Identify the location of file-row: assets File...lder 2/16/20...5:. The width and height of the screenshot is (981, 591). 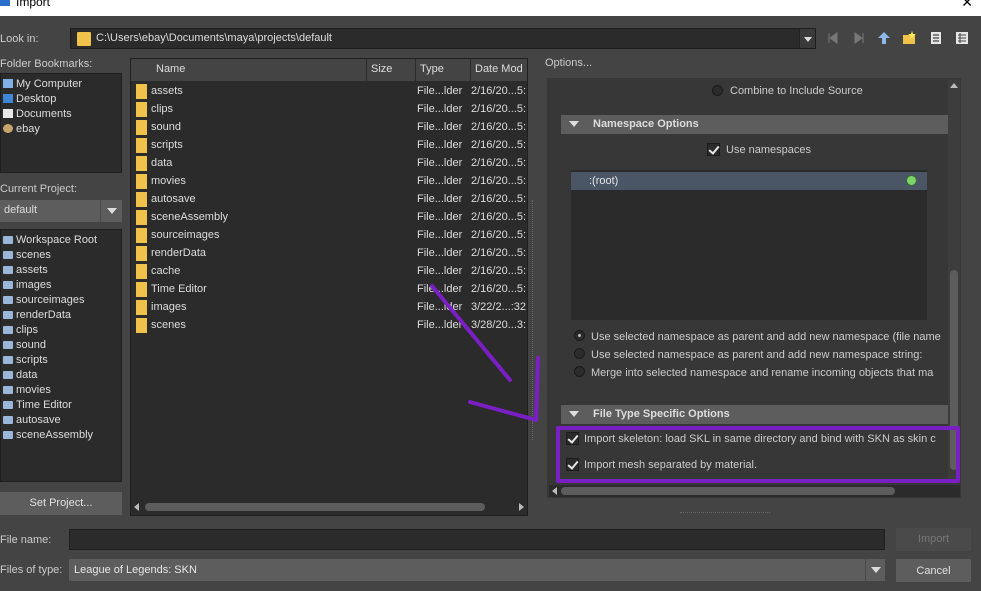
(329, 92).